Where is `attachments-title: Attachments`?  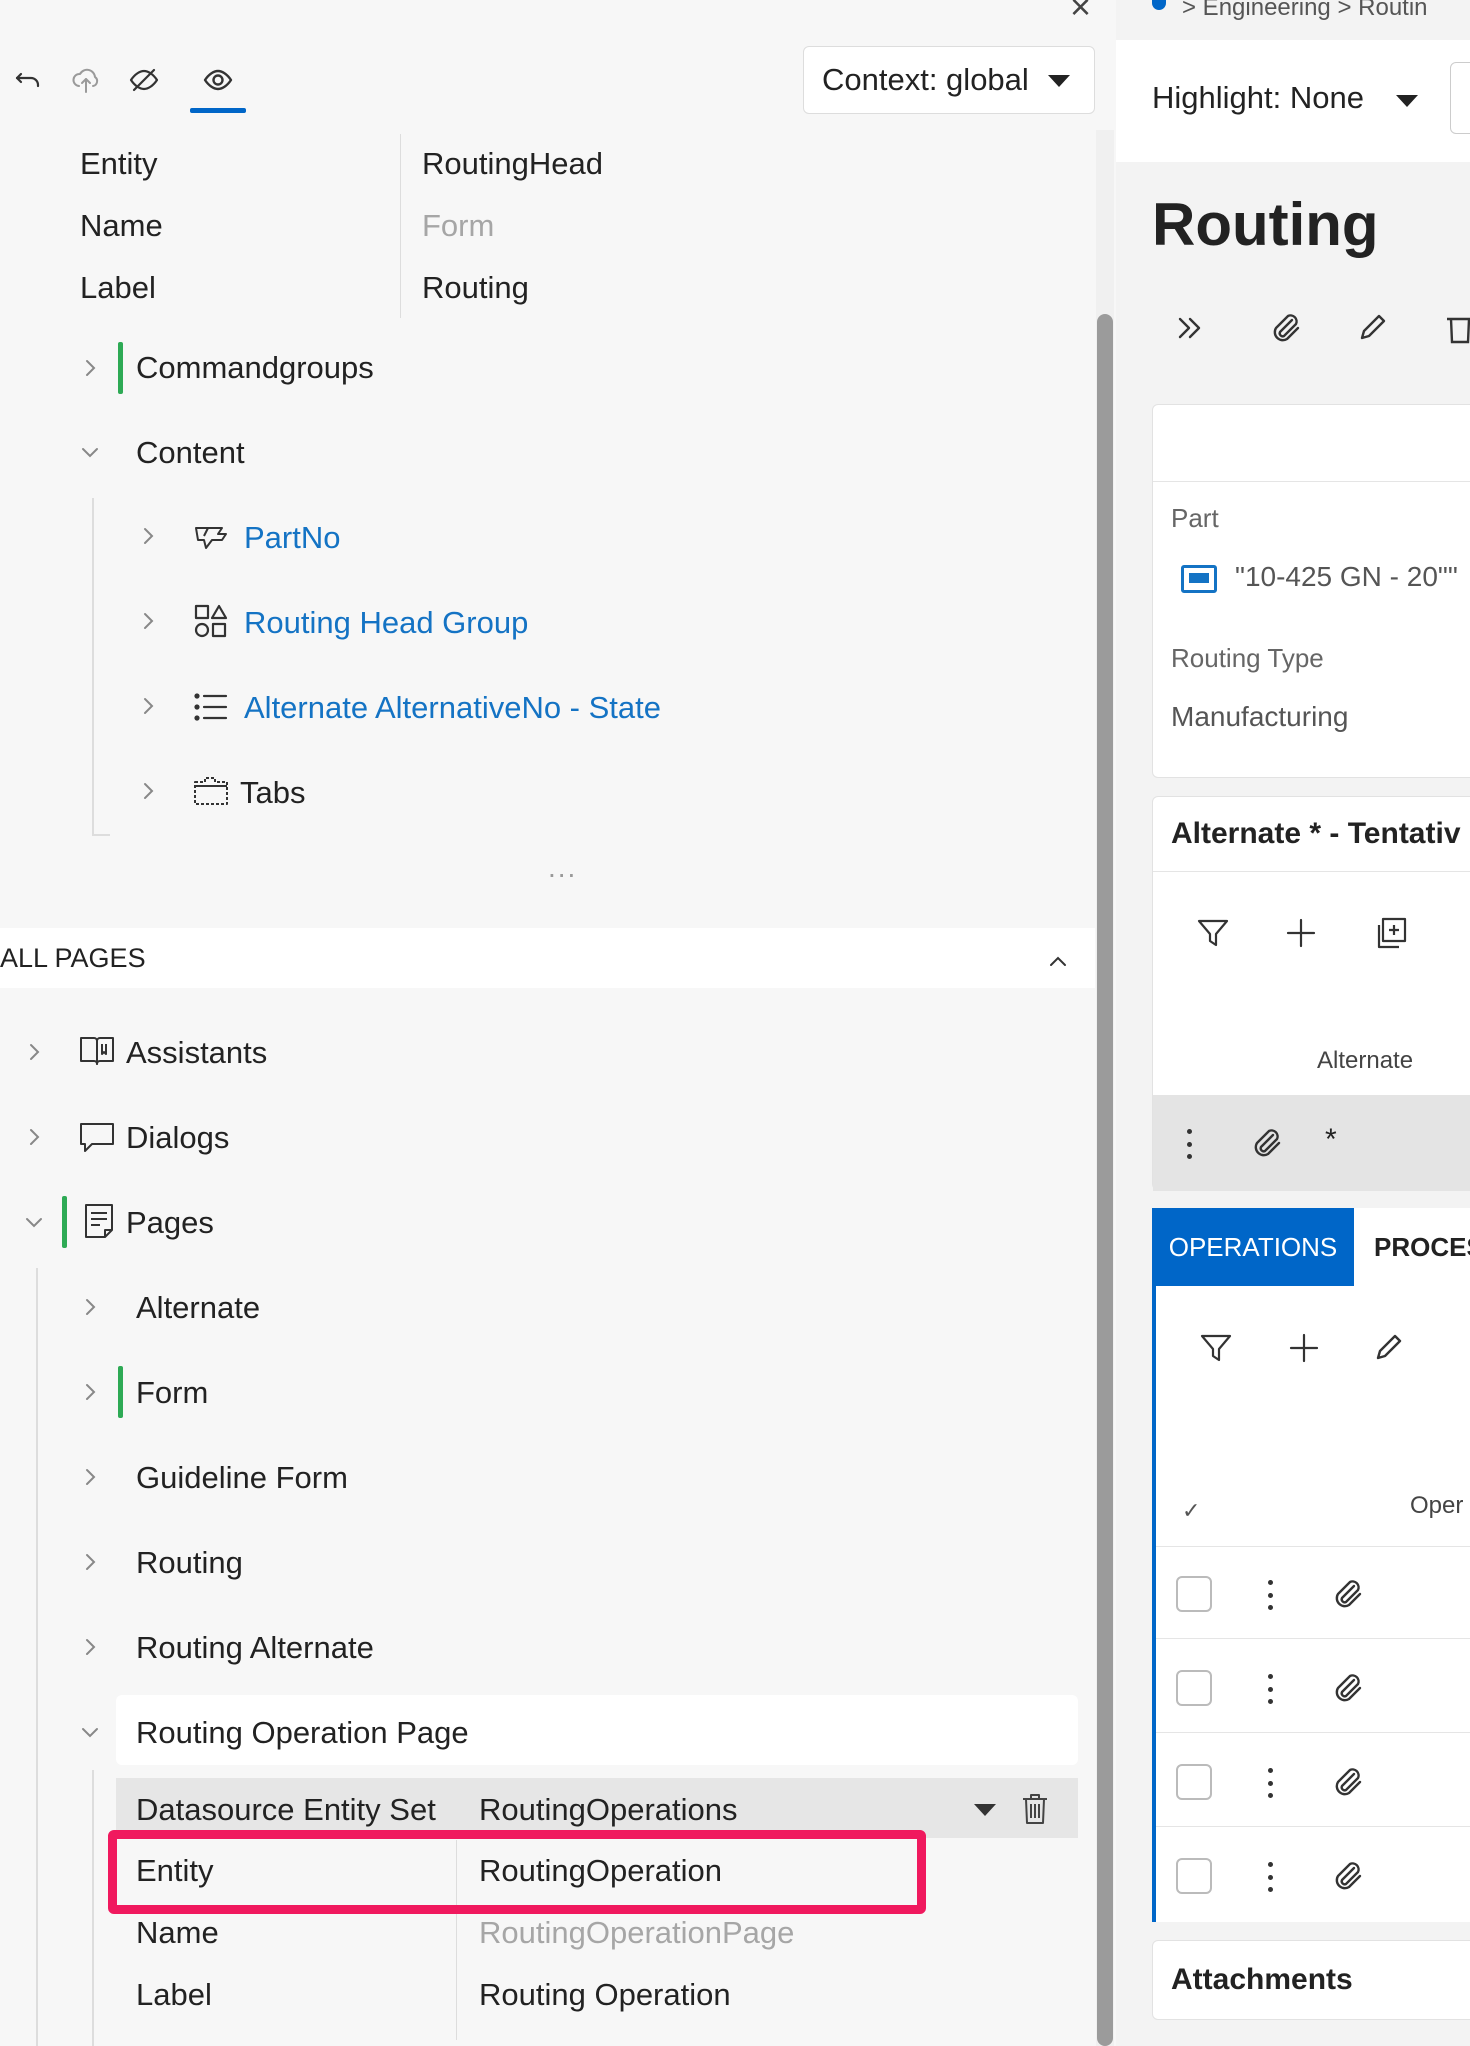 attachments-title: Attachments is located at coordinates (1262, 1979).